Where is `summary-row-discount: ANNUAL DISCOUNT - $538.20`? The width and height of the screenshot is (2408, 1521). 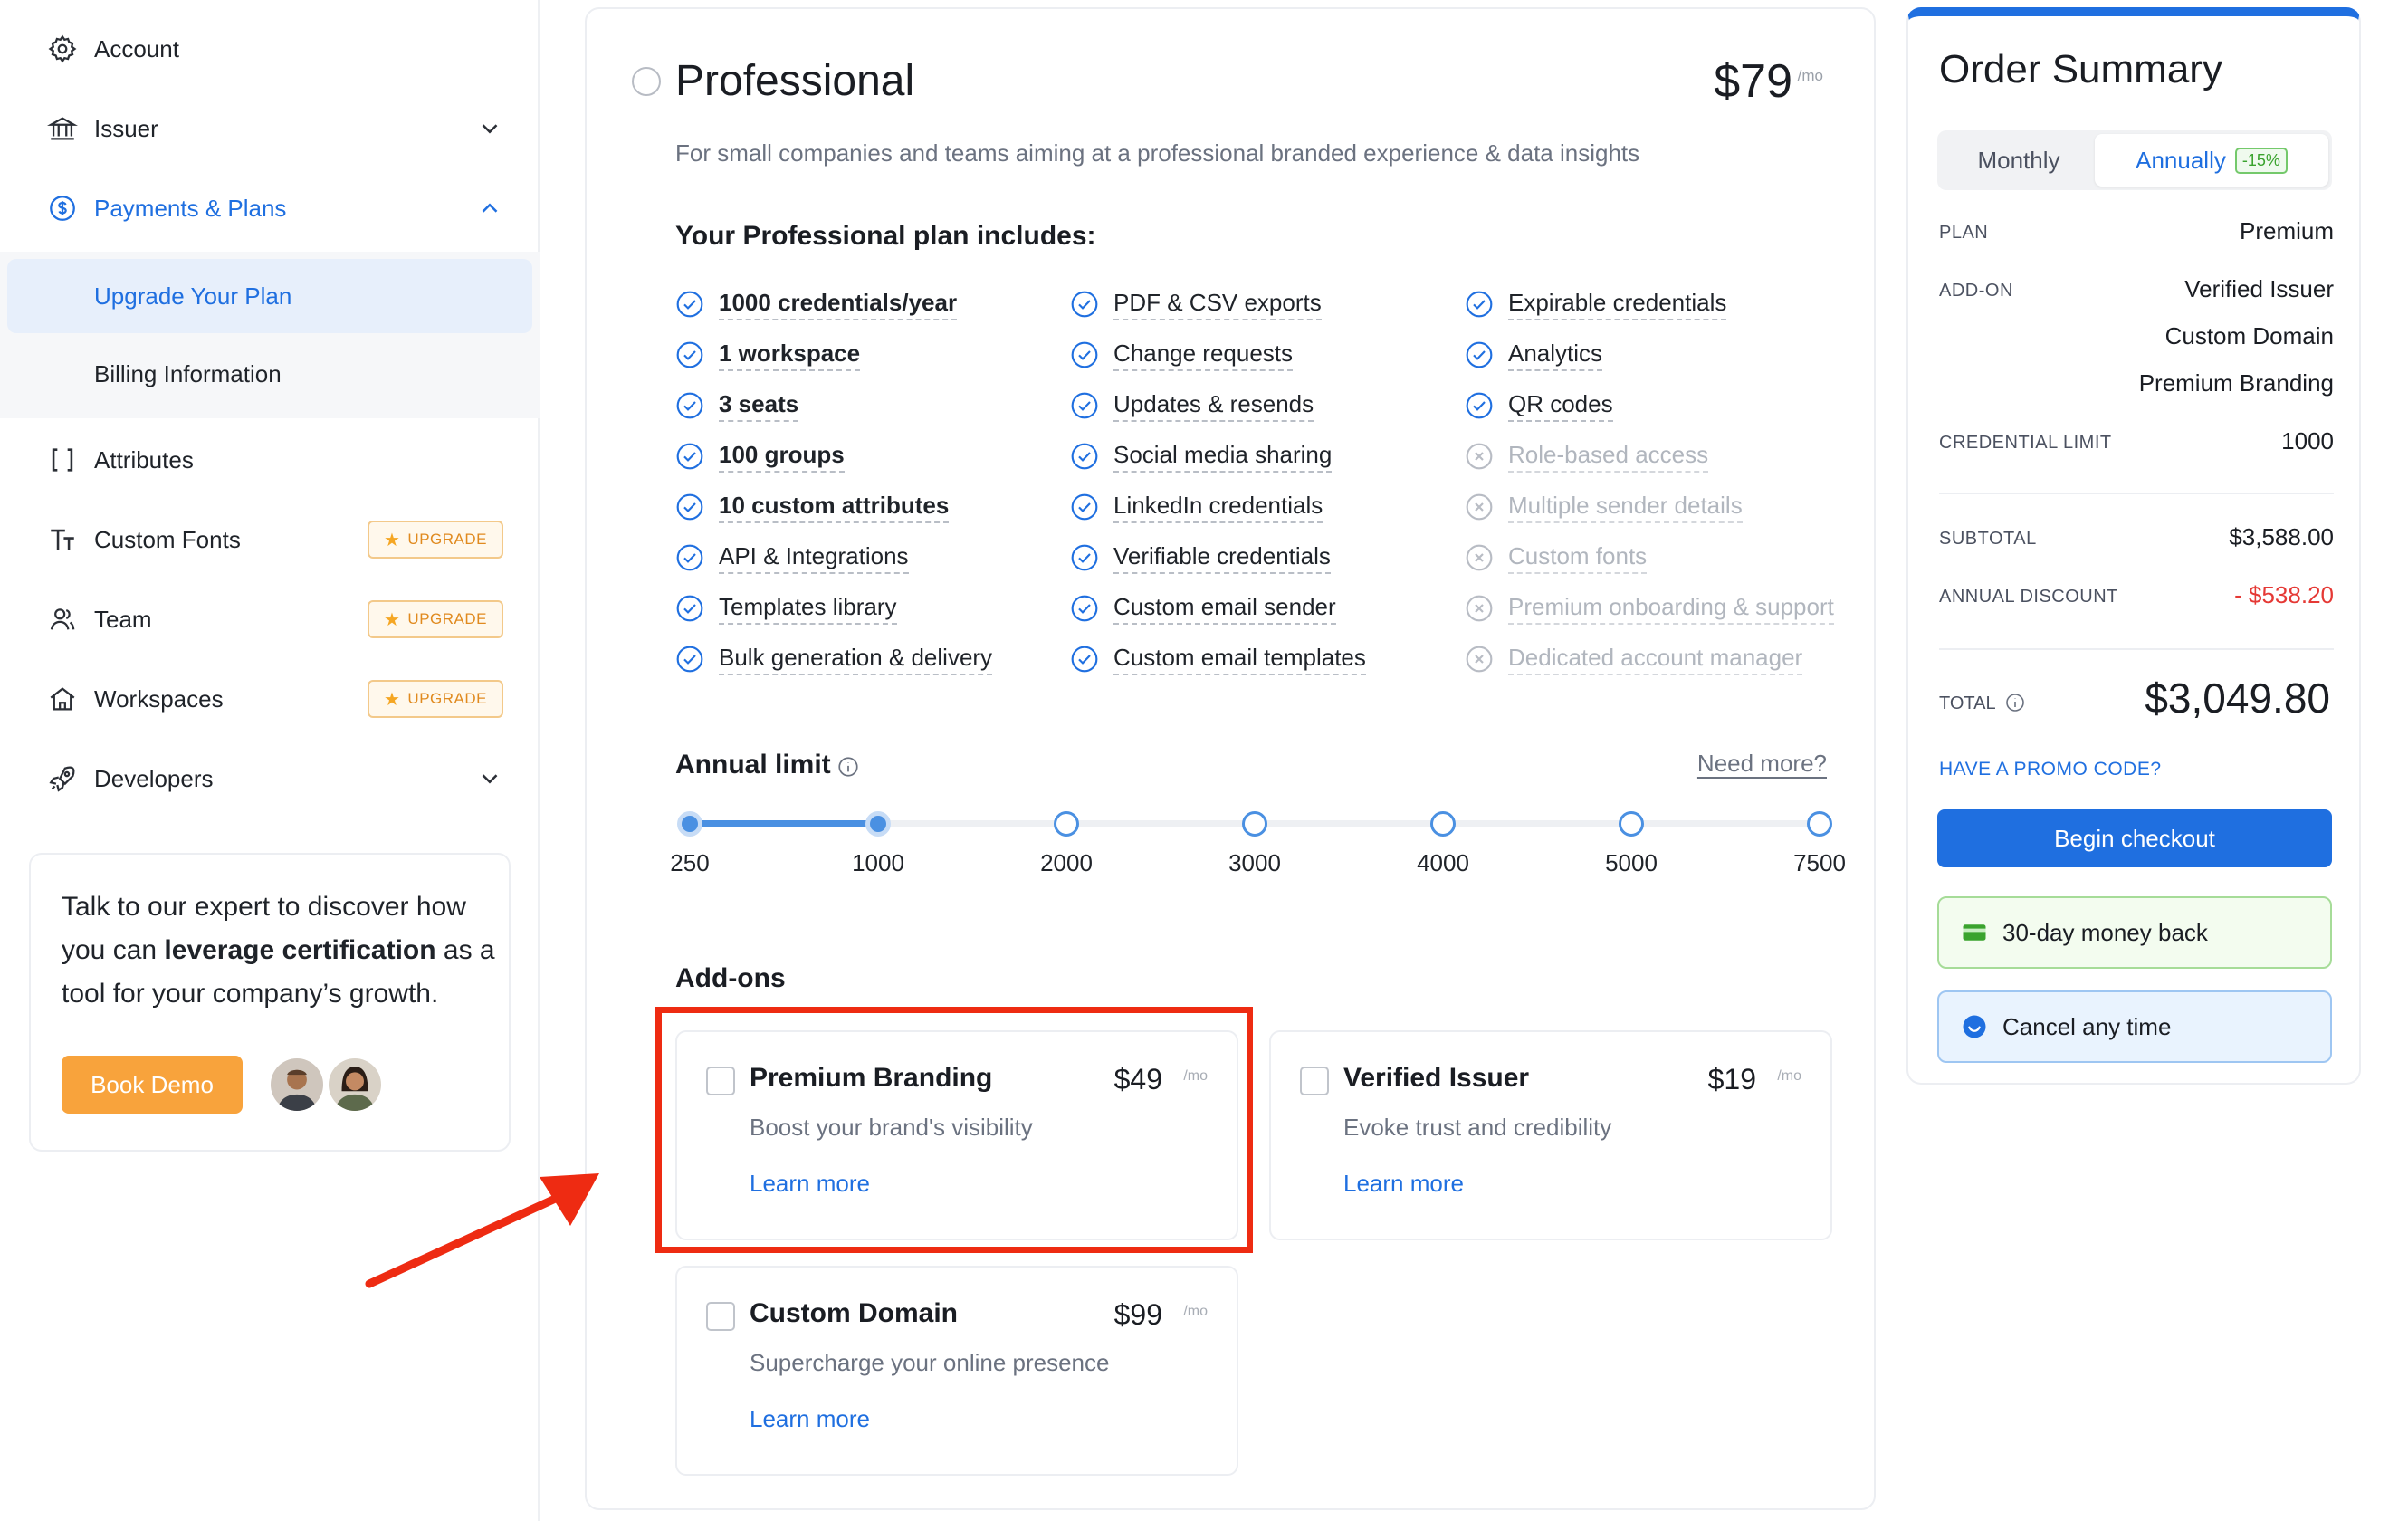
summary-row-discount: ANNUAL DISCOUNT - $538.20 is located at coordinates (2136, 596).